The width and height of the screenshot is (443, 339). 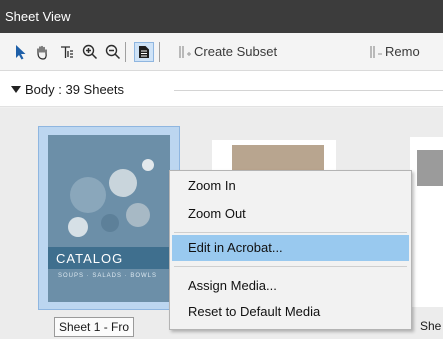 What do you see at coordinates (94, 327) in the screenshot?
I see `sheet-label: Sheet 1 - Fro` at bounding box center [94, 327].